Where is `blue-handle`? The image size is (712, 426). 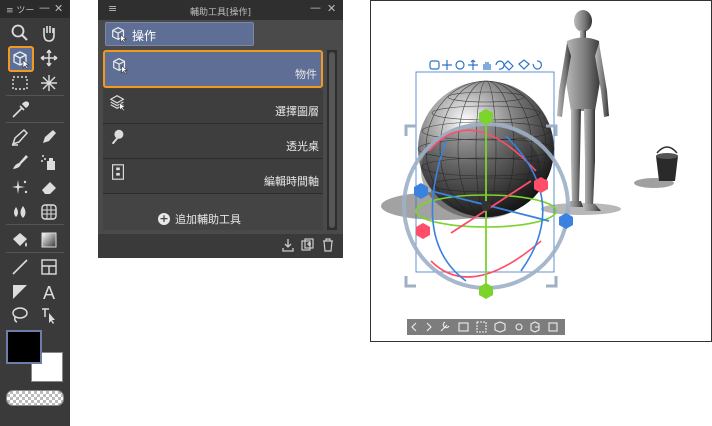 blue-handle is located at coordinates (566, 221).